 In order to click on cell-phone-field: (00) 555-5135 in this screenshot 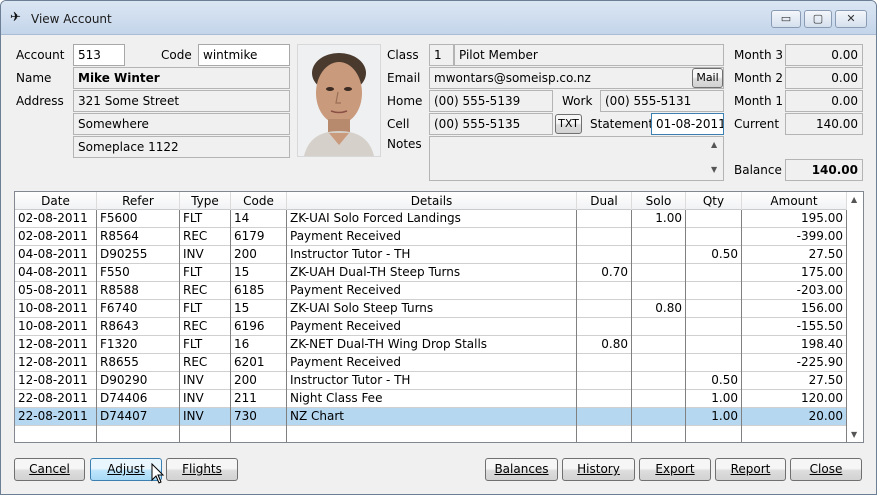, I will do `click(491, 124)`.